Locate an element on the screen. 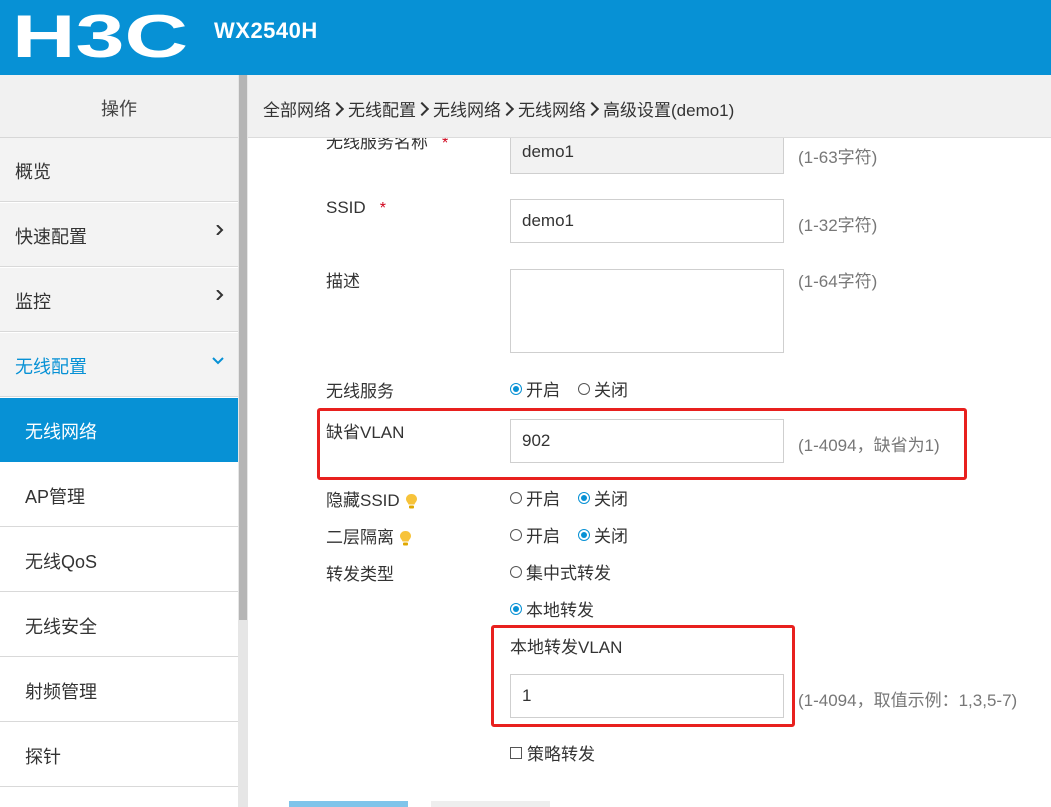 This screenshot has height=807, width=1051. hide-ssid-off-radio: 关闭 is located at coordinates (603, 497).